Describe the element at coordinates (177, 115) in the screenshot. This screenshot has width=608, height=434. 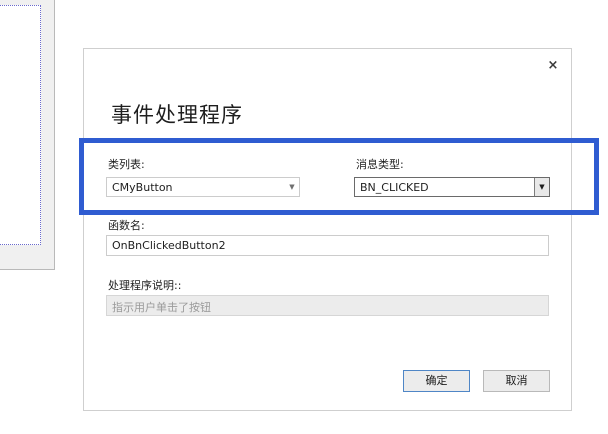
I see `dialog-title: 事件处理程序` at that location.